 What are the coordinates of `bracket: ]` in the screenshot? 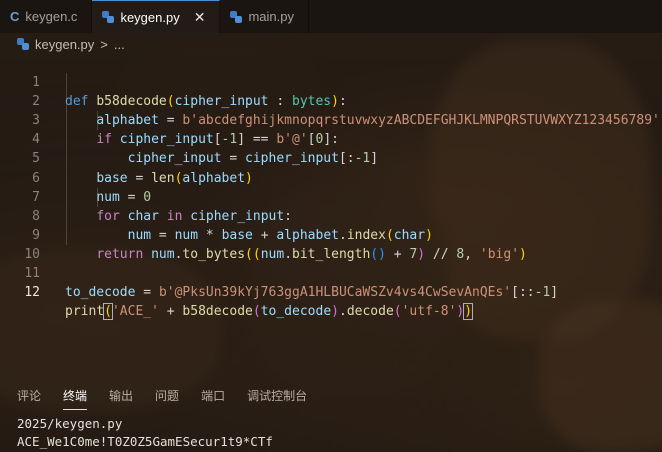 It's located at (554, 293).